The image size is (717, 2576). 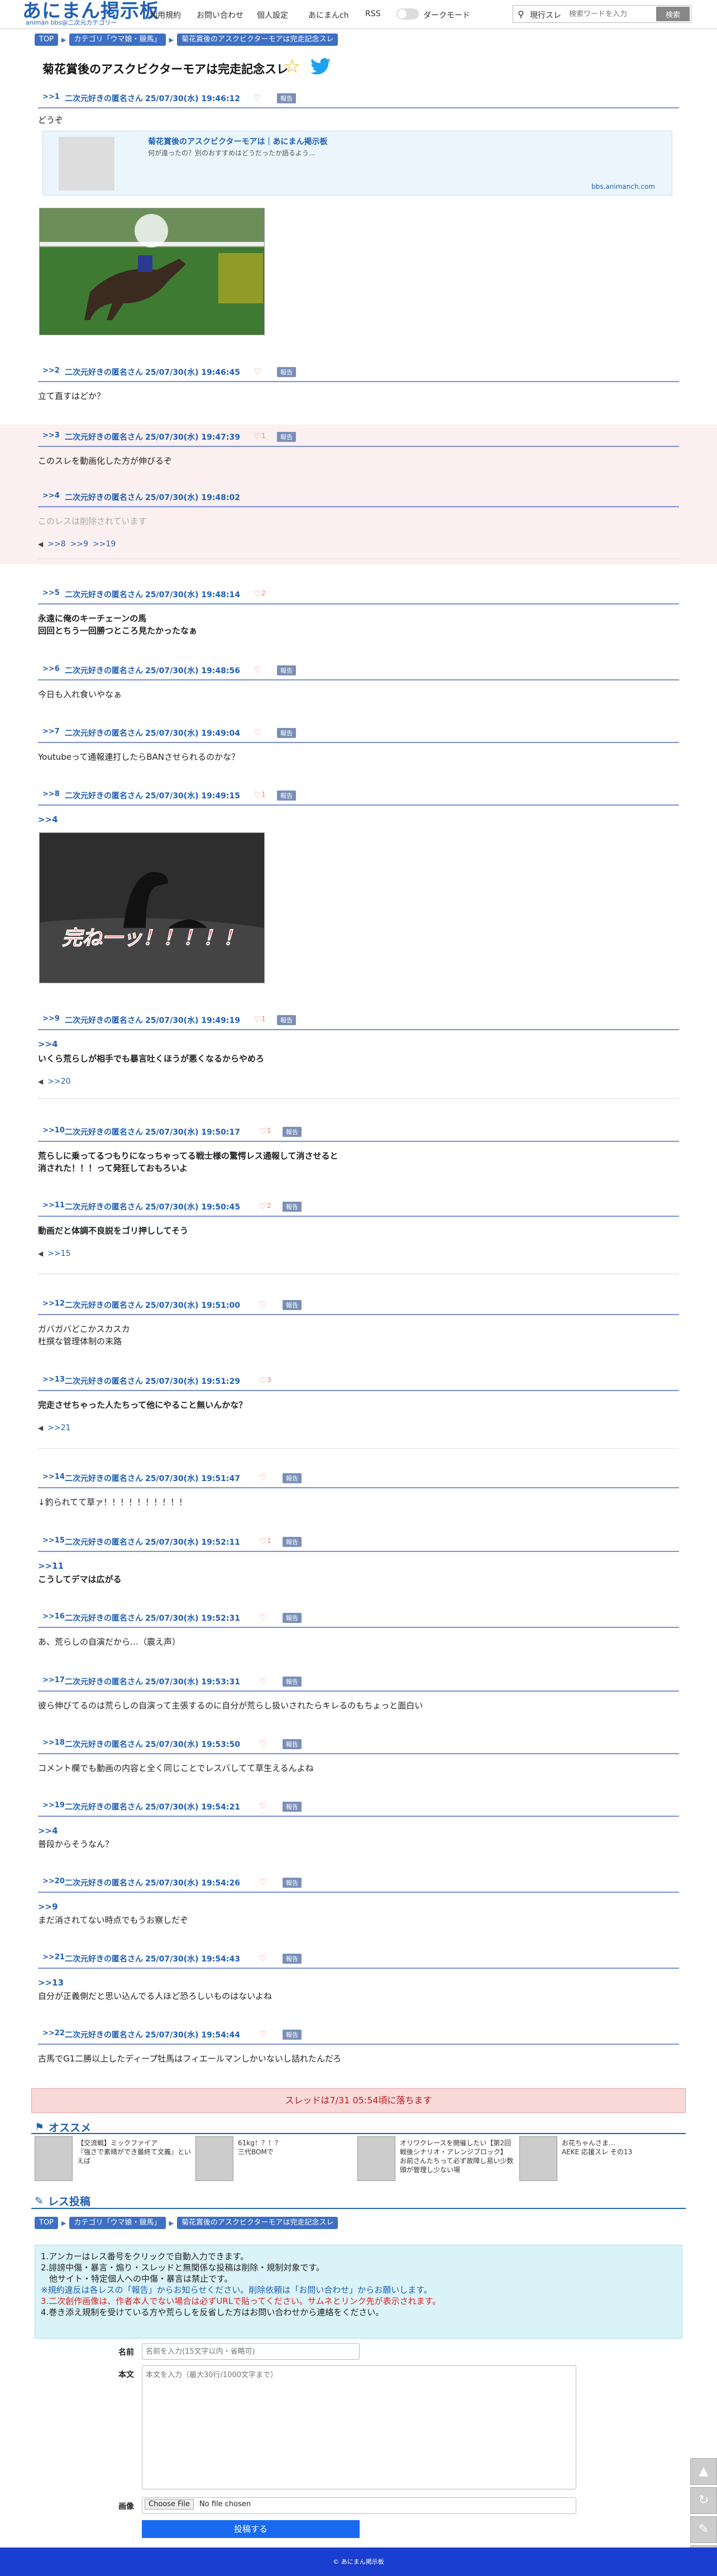 What do you see at coordinates (169, 2504) in the screenshot?
I see `choose-file-button: Choose File` at bounding box center [169, 2504].